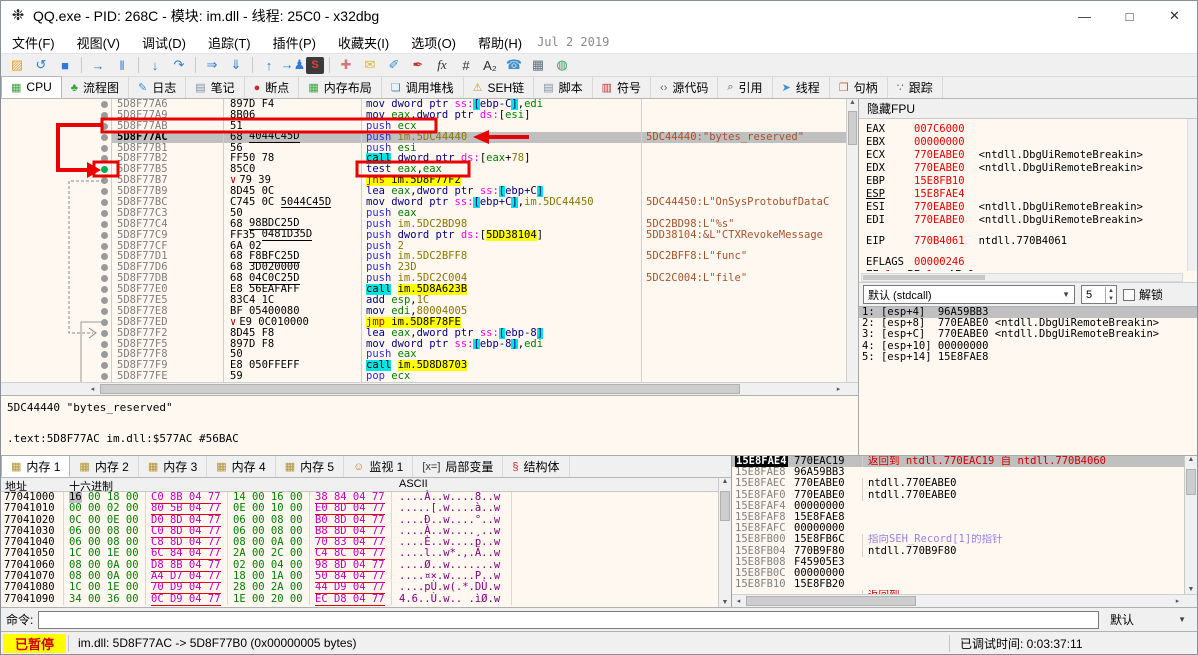 Image resolution: width=1198 pixels, height=655 pixels. What do you see at coordinates (155, 65) in the screenshot?
I see `step-into-icon: ↓` at bounding box center [155, 65].